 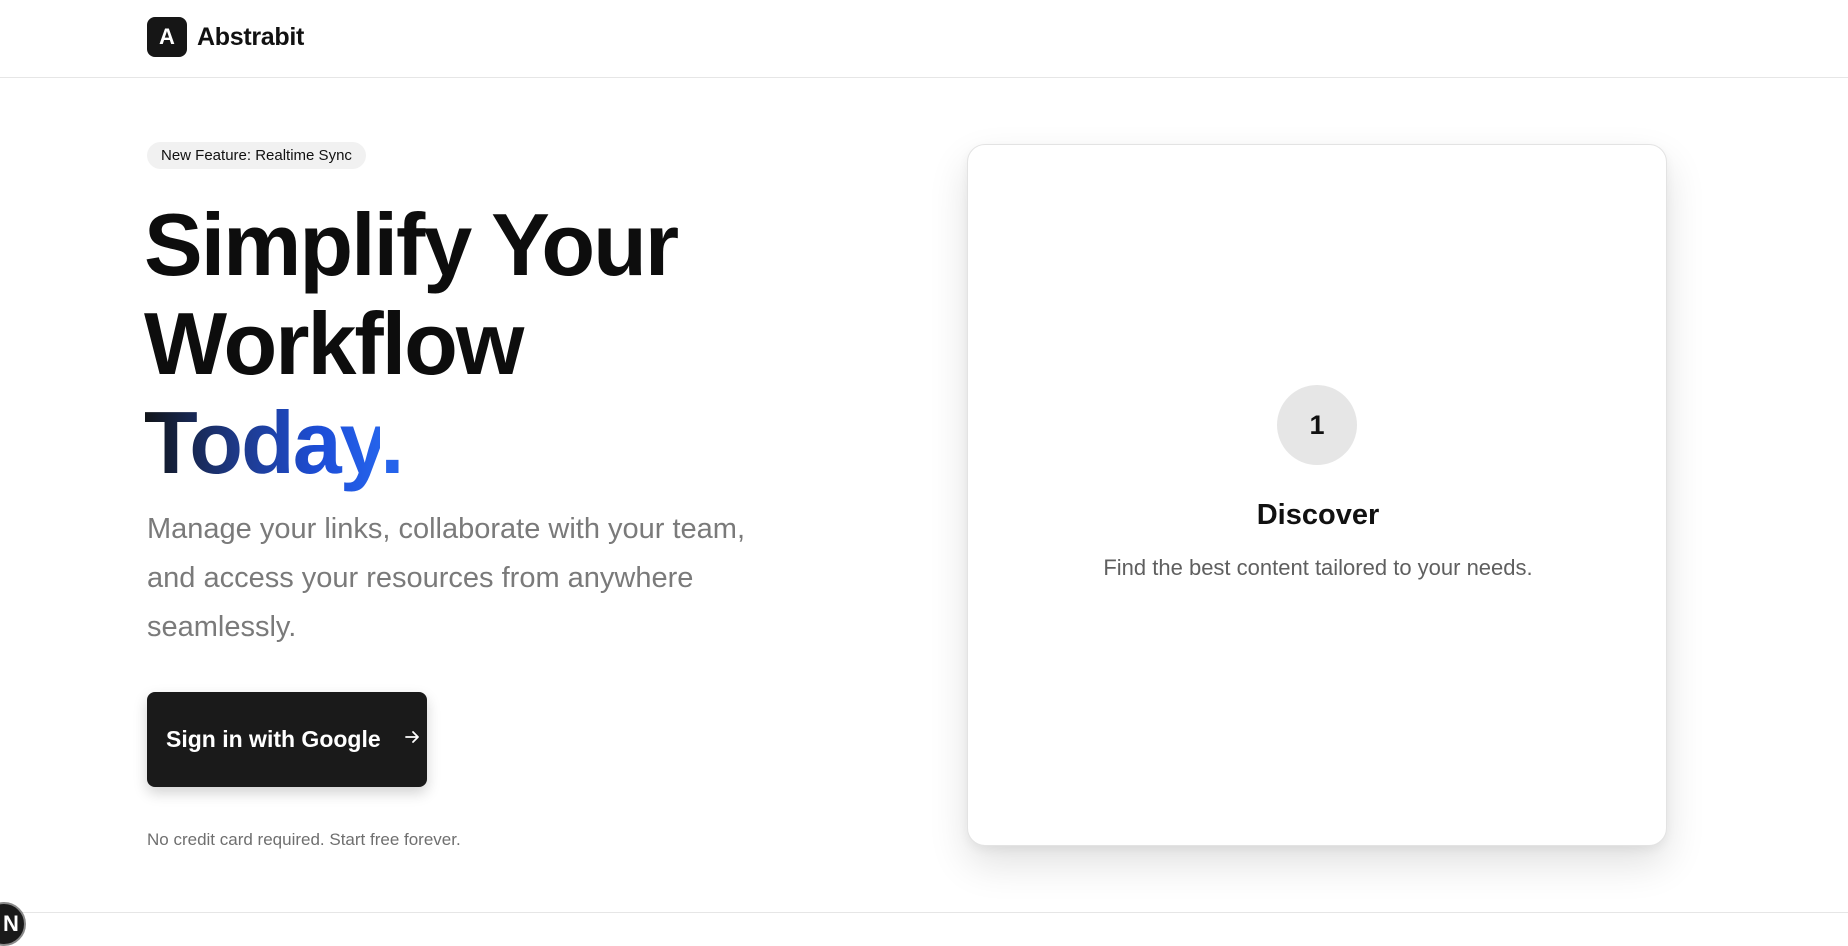 What do you see at coordinates (251, 36) in the screenshot?
I see `brand-name: Abstrabit` at bounding box center [251, 36].